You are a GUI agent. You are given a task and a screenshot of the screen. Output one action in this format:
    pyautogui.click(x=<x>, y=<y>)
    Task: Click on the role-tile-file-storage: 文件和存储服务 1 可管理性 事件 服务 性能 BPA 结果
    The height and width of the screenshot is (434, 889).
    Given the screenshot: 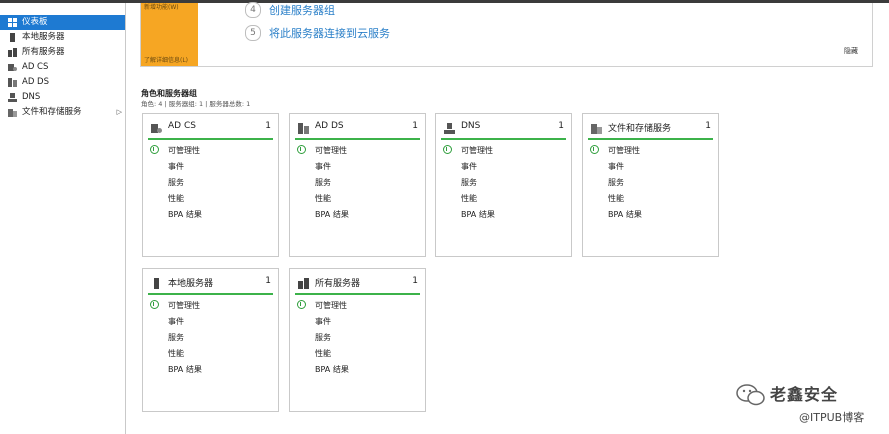 What is the action you would take?
    pyautogui.click(x=650, y=185)
    